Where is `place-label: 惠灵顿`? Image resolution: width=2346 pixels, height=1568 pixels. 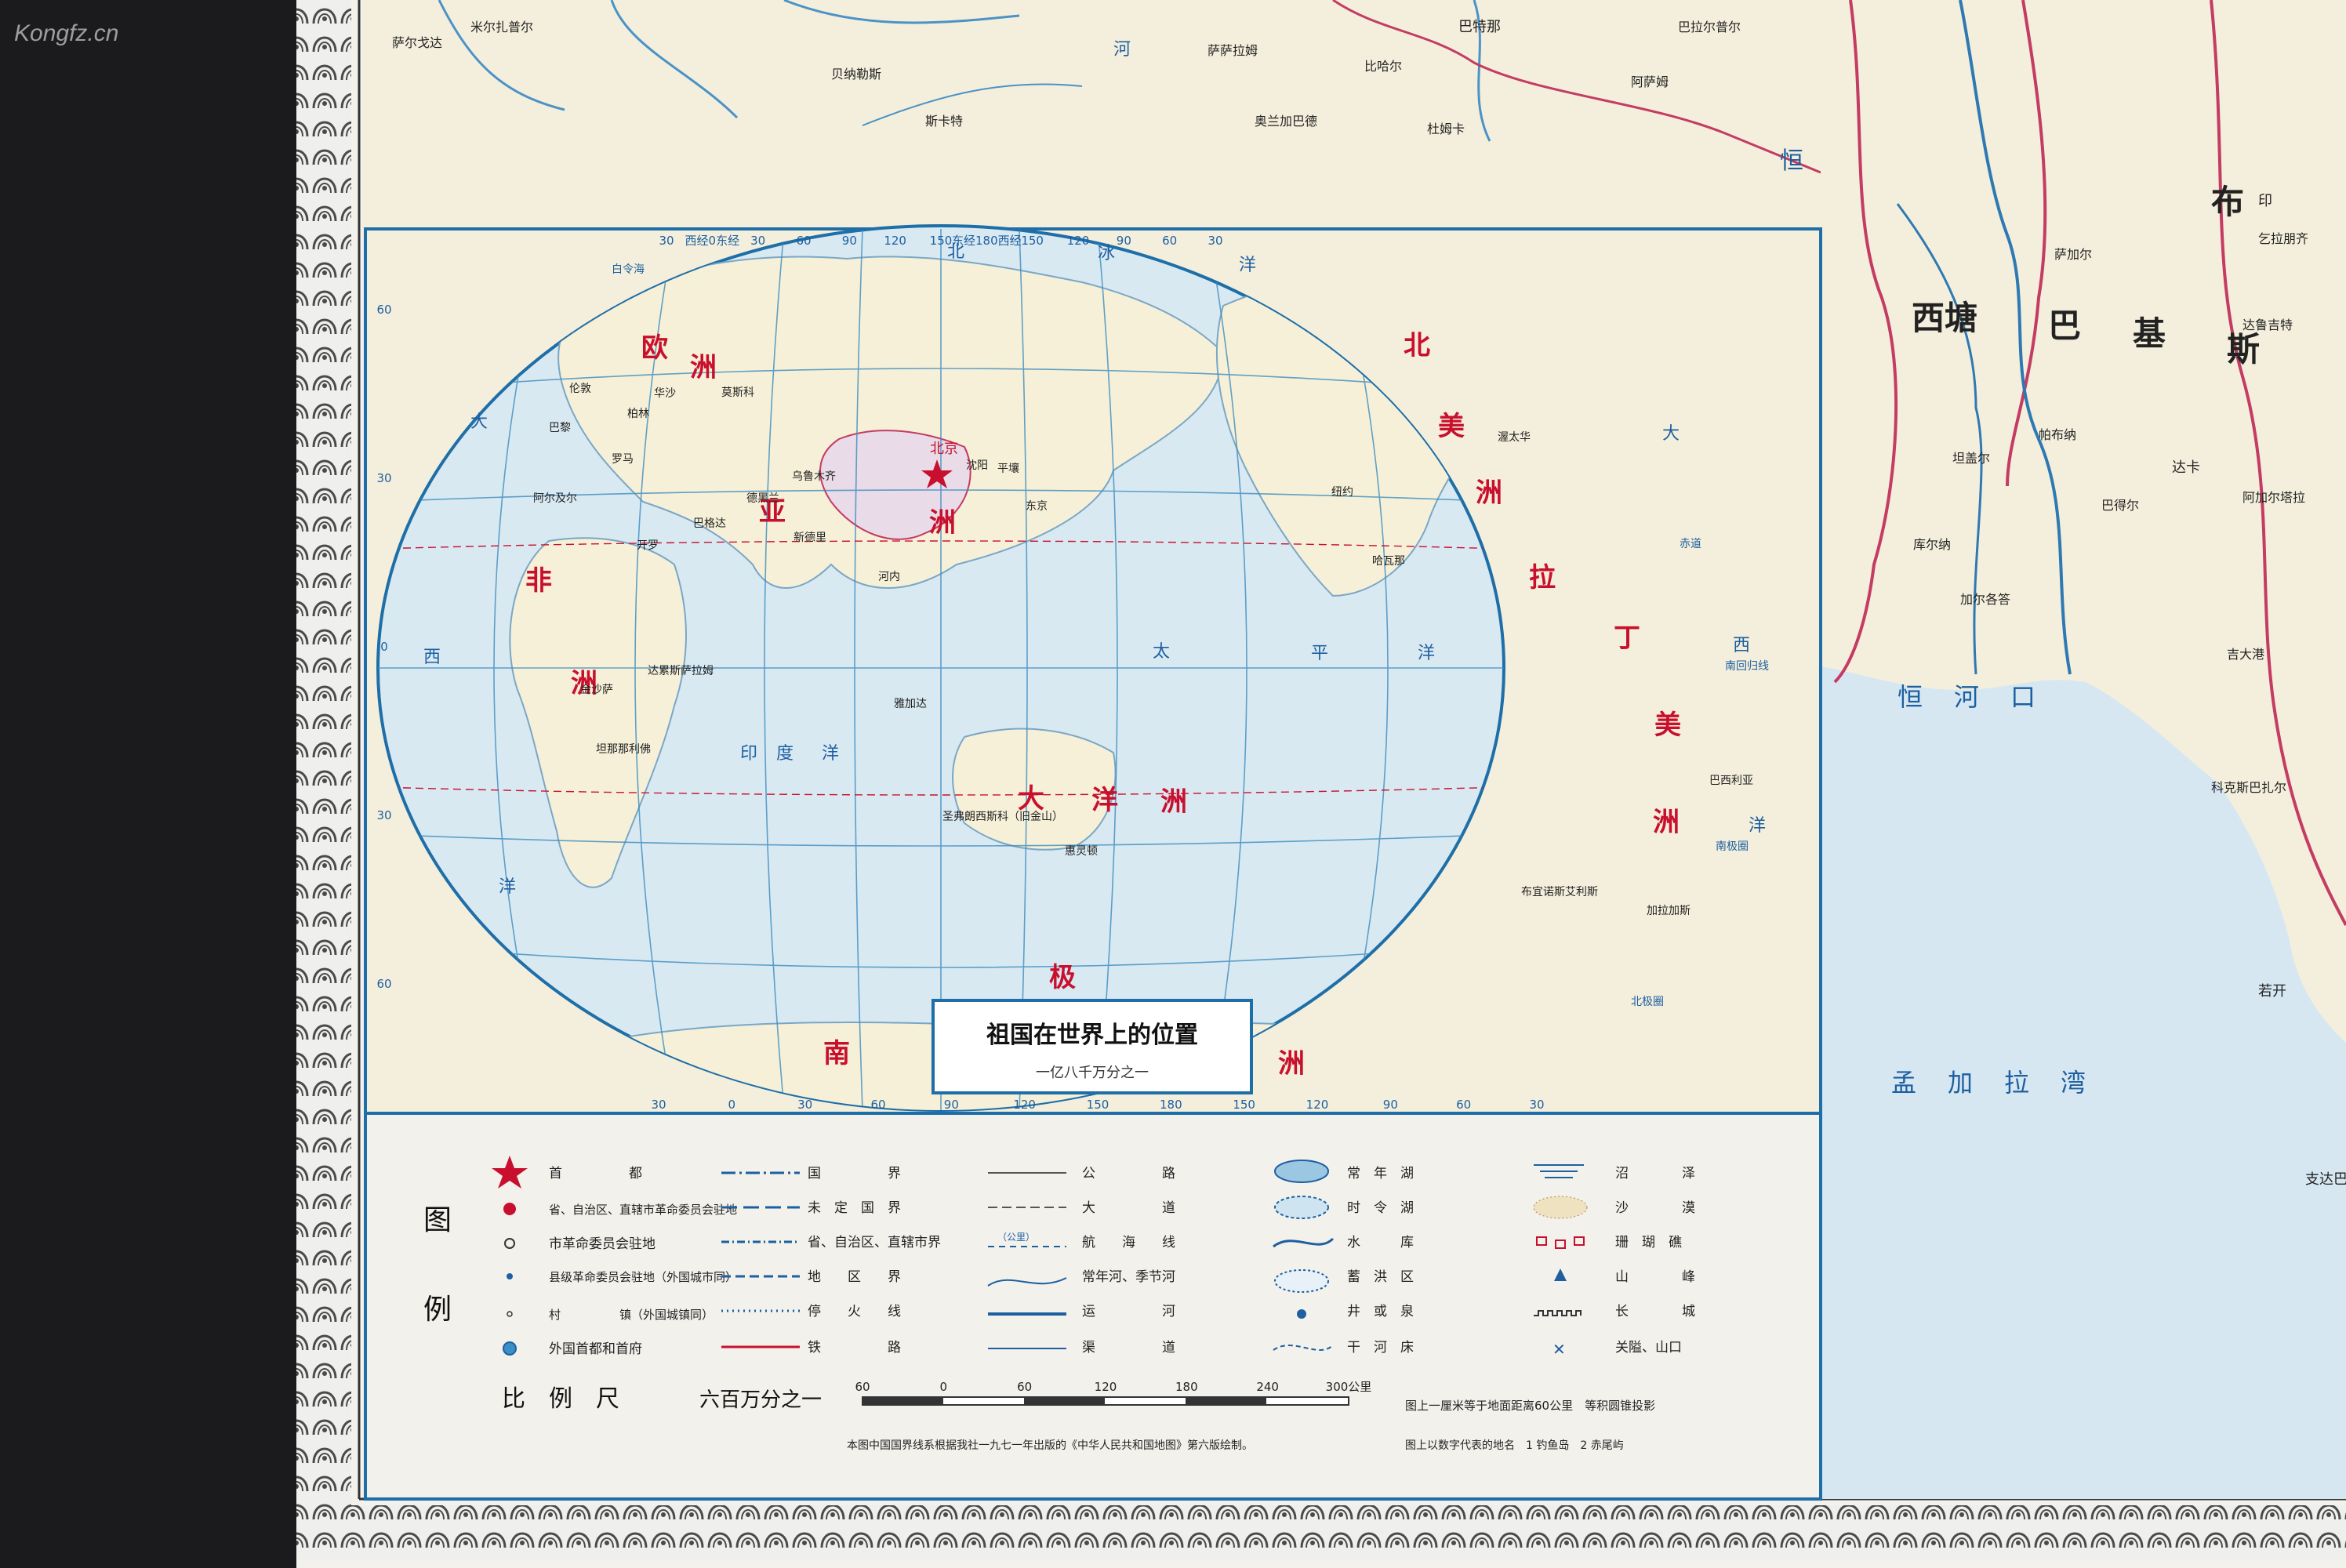 place-label: 惠灵顿 is located at coordinates (1081, 851).